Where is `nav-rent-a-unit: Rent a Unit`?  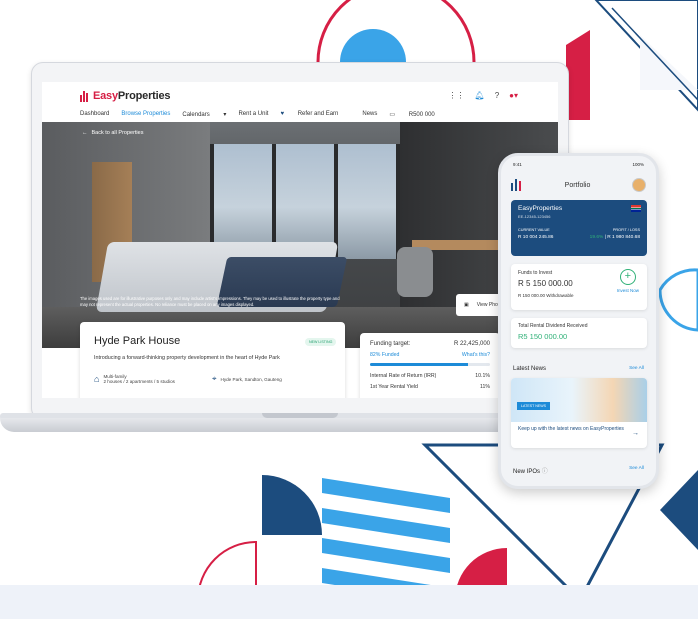
nav-rent-a-unit: Rent a Unit is located at coordinates (253, 114).